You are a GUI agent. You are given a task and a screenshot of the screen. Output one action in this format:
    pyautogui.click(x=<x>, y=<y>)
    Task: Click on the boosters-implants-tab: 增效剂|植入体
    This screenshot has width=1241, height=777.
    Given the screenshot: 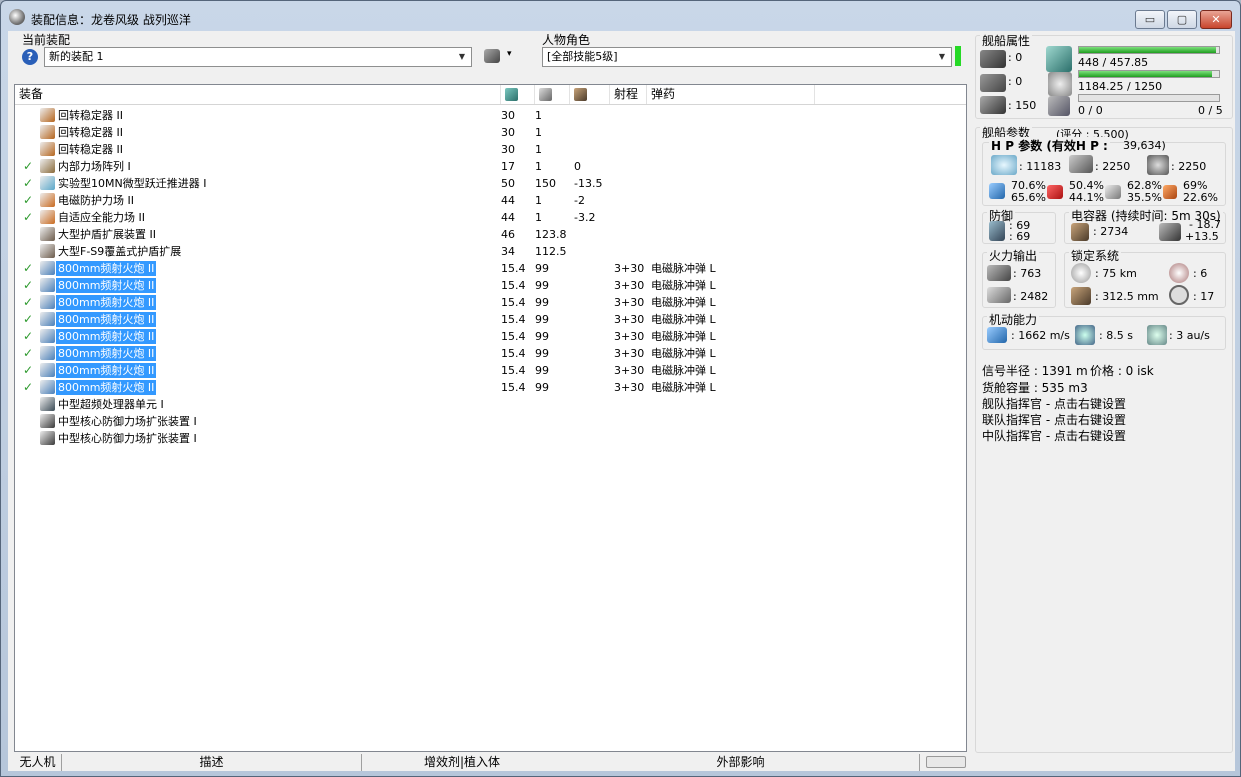 What is the action you would take?
    pyautogui.click(x=462, y=762)
    